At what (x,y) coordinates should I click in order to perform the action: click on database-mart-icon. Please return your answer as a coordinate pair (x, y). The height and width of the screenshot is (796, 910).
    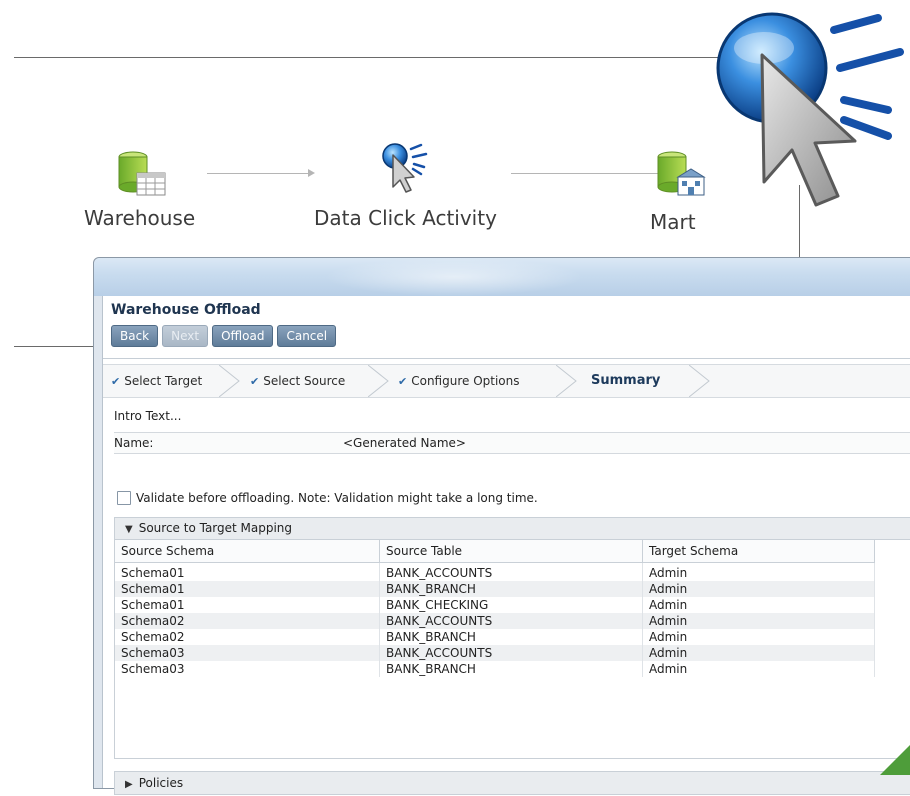
    Looking at the image, I should click on (681, 173).